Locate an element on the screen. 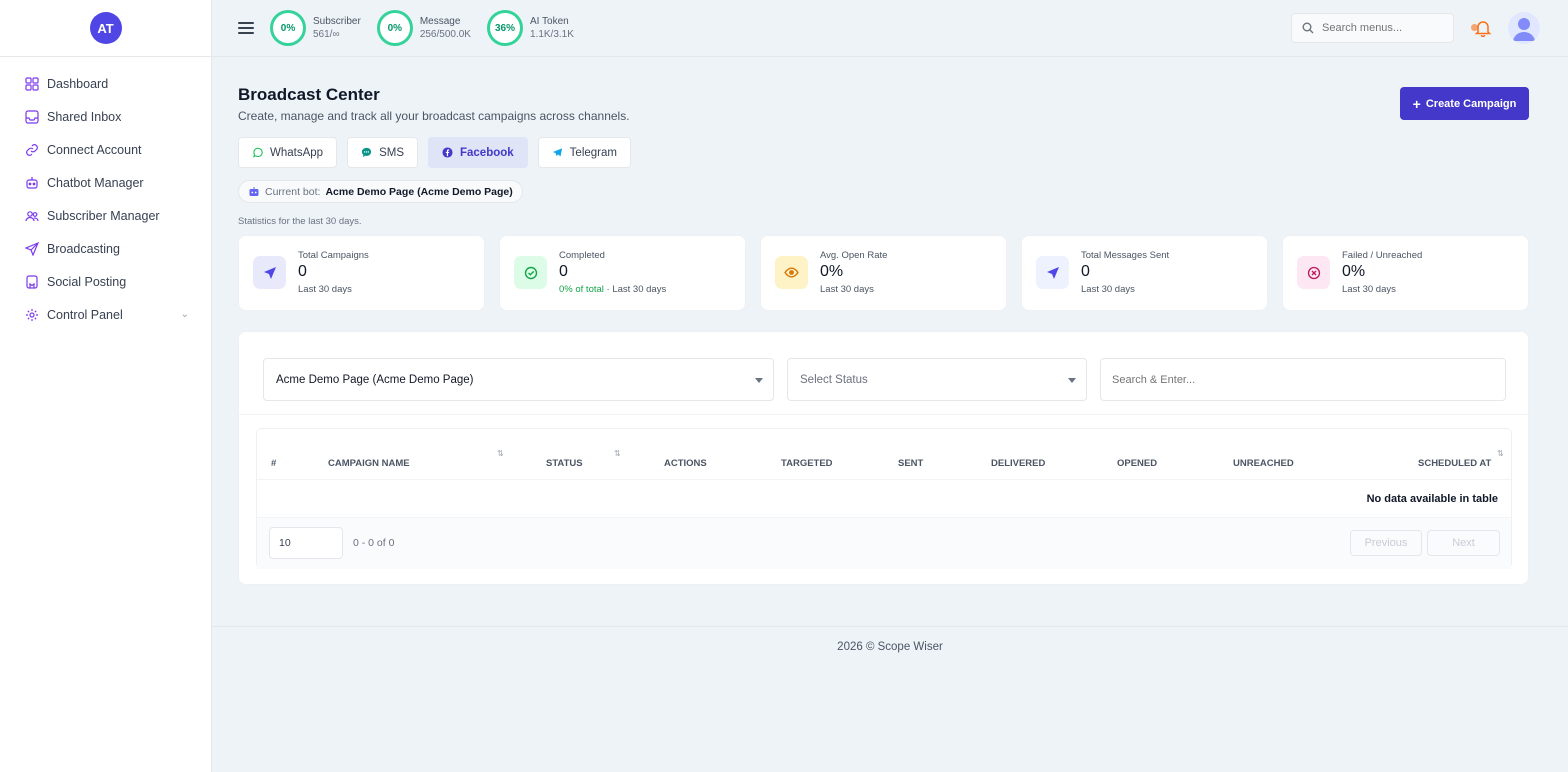 This screenshot has width=1568, height=772. sidebar-item-chatbot-manager: Chatbot Manager is located at coordinates (105, 182).